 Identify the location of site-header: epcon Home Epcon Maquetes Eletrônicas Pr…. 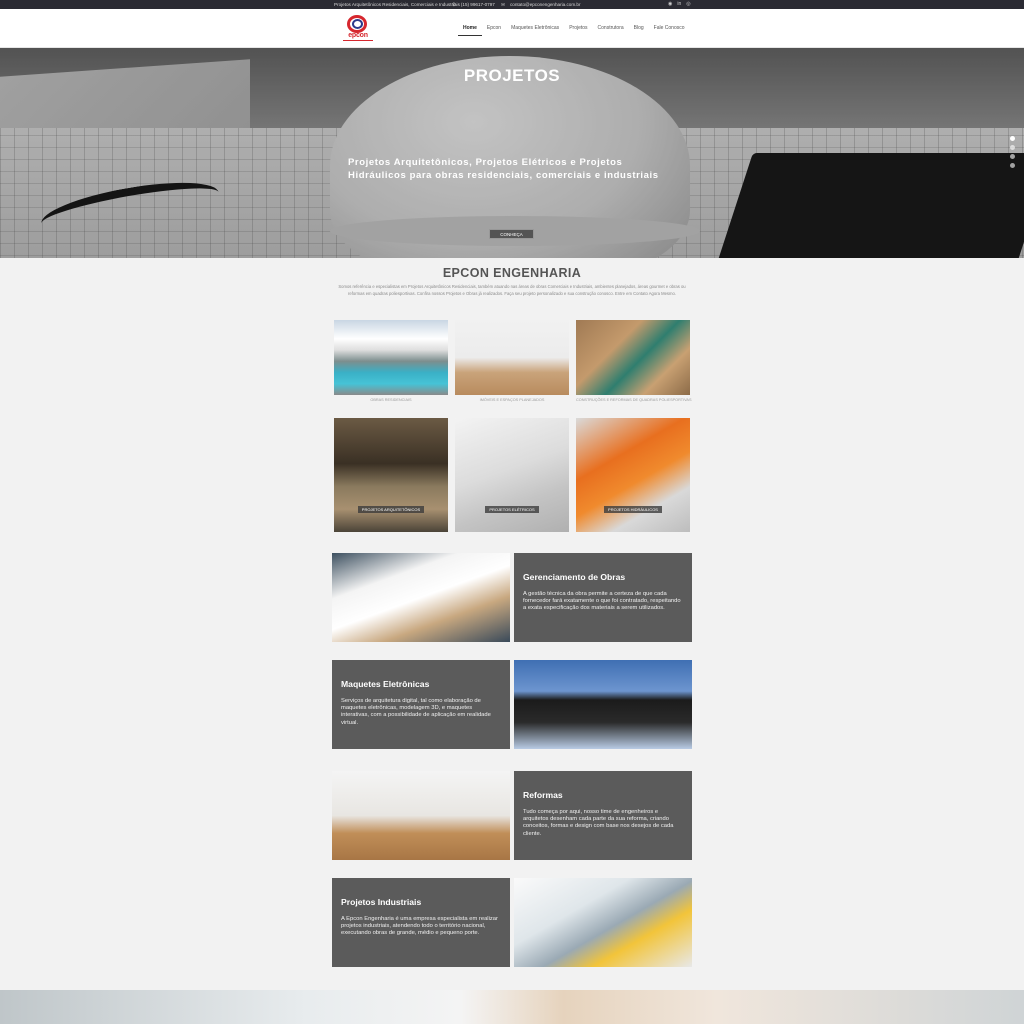
(512, 28).